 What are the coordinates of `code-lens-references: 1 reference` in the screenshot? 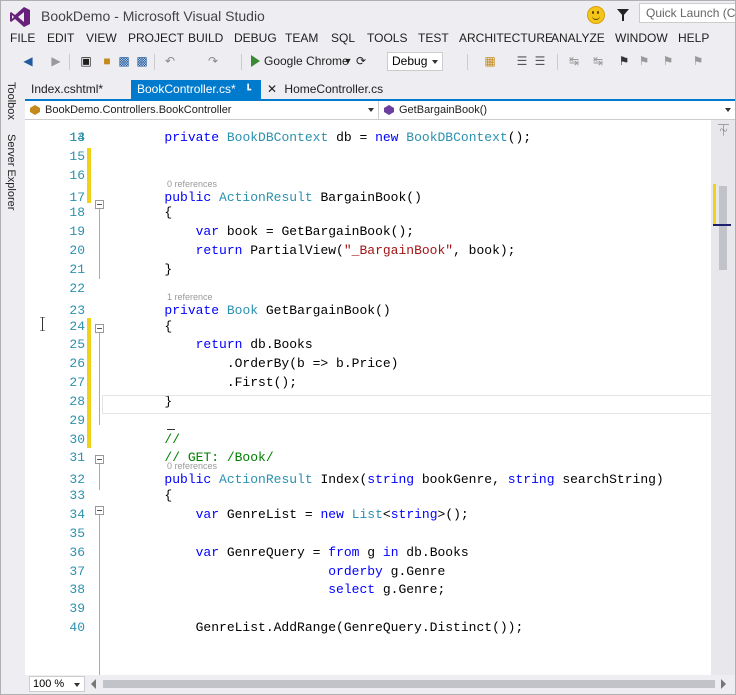 It's located at (190, 297).